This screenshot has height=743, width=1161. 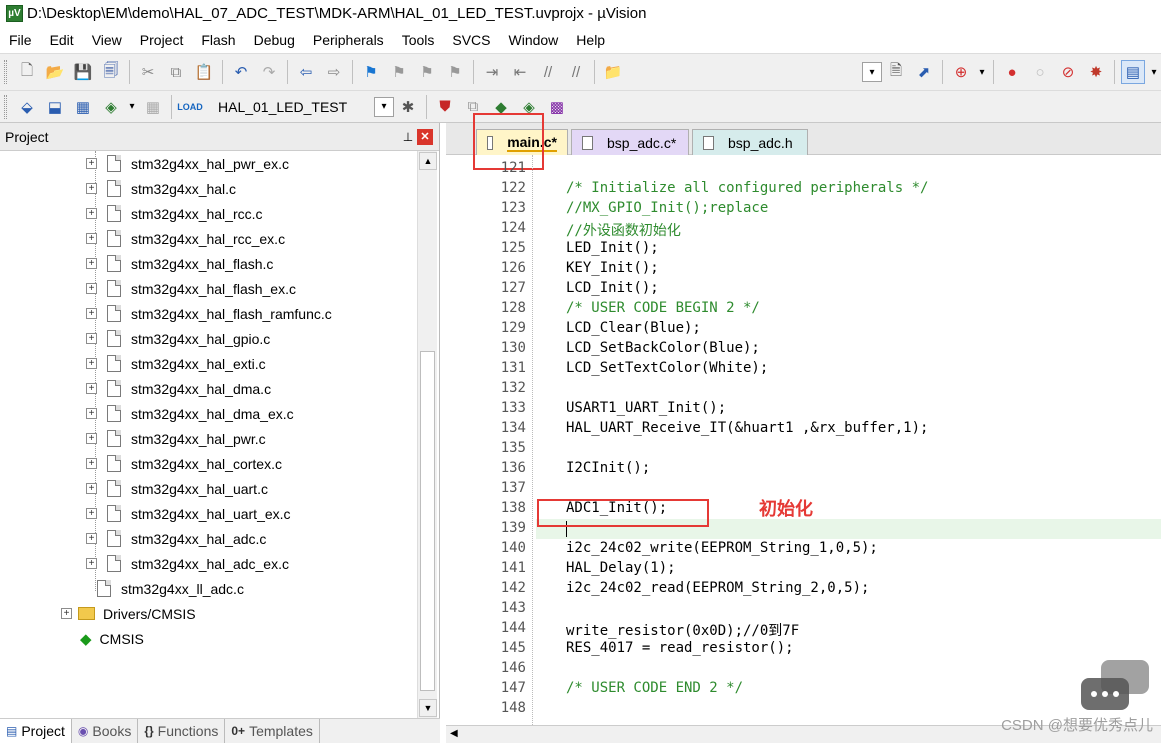 I want to click on disable-all-breakpoints-icon: ⊘, so click(x=1068, y=72).